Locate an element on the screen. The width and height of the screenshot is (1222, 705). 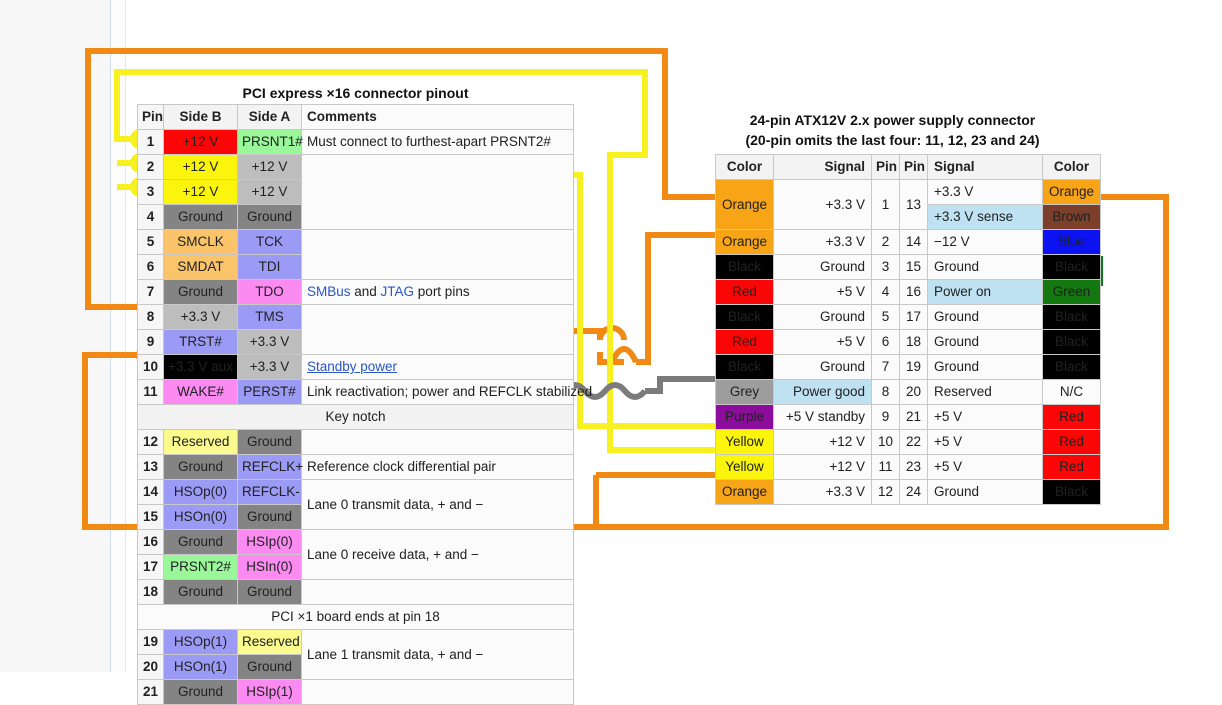
atx-cell-pin-left: 4 is located at coordinates (885, 292).